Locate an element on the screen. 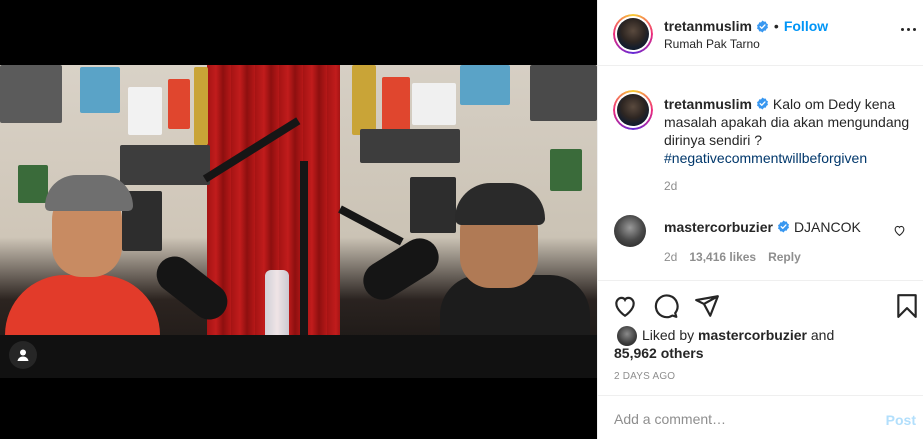 Image resolution: width=923 pixels, height=439 pixels. bookmark-icon is located at coordinates (907, 306).